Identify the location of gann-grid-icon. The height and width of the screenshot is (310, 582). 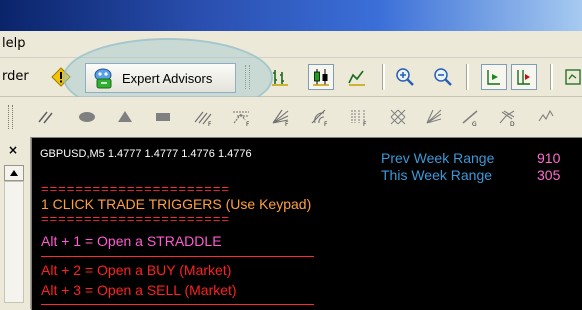
(398, 117).